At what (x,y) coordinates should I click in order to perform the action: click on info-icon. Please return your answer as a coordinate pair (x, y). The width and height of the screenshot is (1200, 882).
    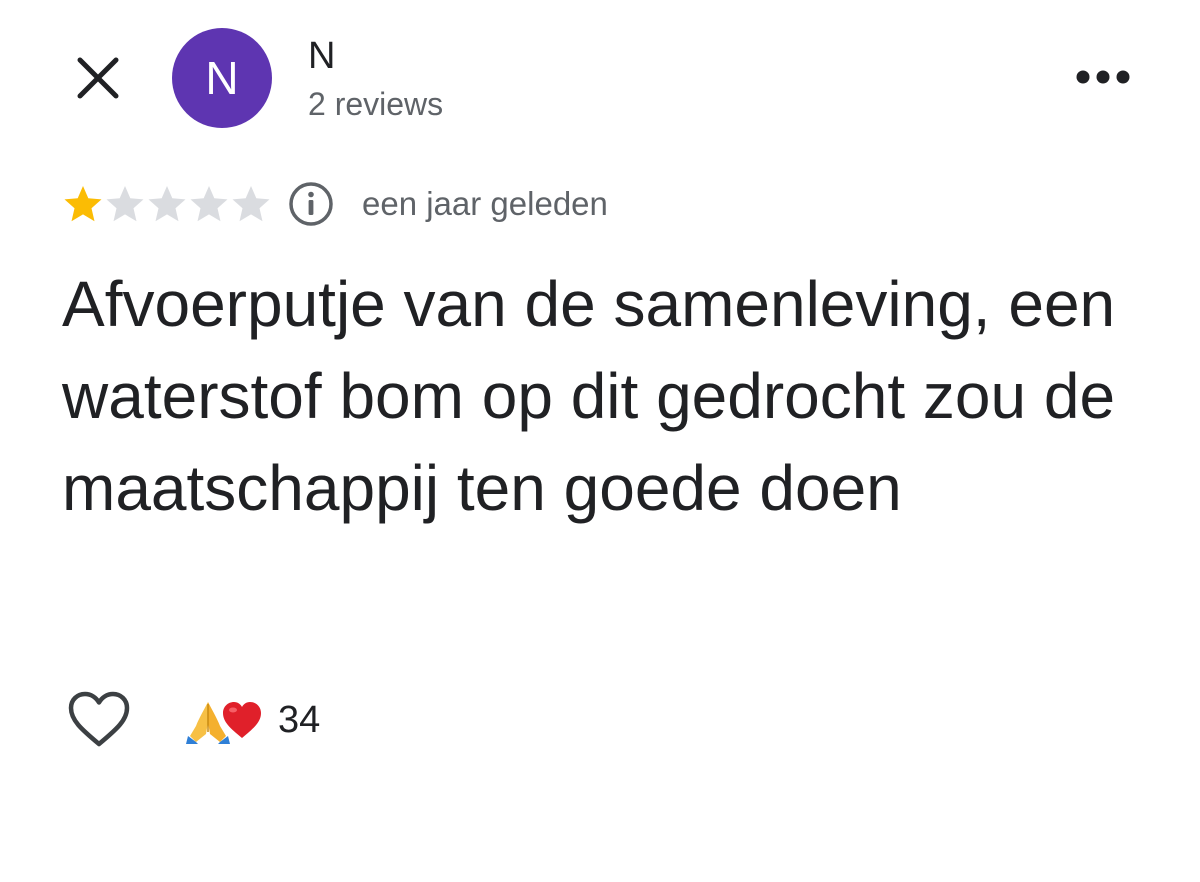
    Looking at the image, I should click on (311, 204).